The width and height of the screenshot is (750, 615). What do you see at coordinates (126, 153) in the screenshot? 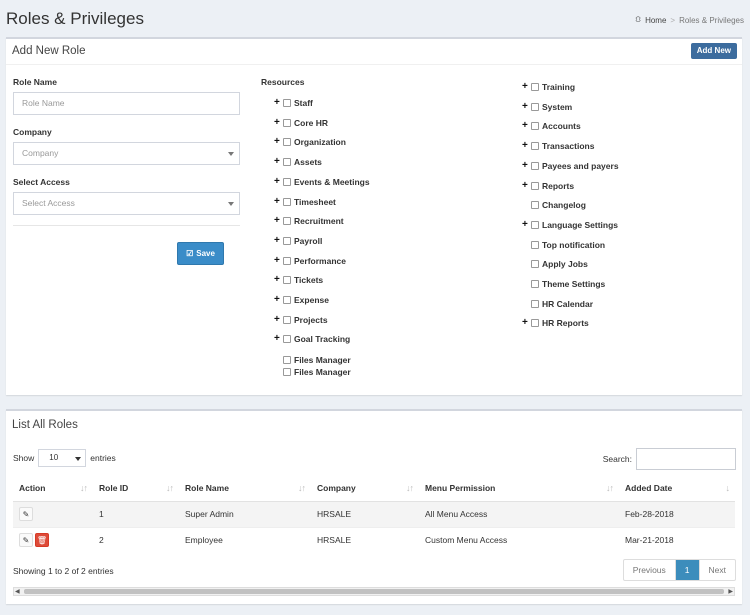
I see `company-select: Company` at bounding box center [126, 153].